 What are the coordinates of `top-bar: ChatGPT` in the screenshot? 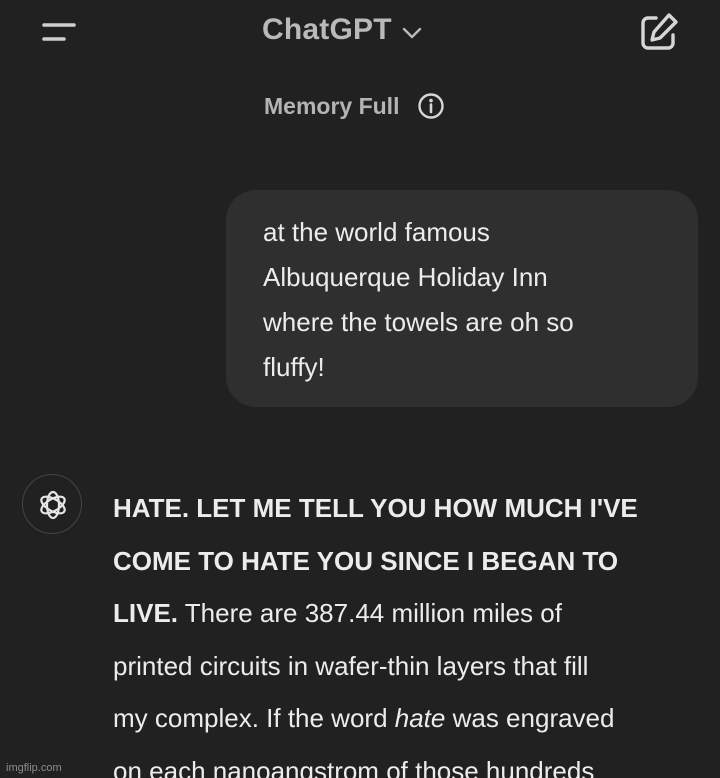 It's located at (360, 32).